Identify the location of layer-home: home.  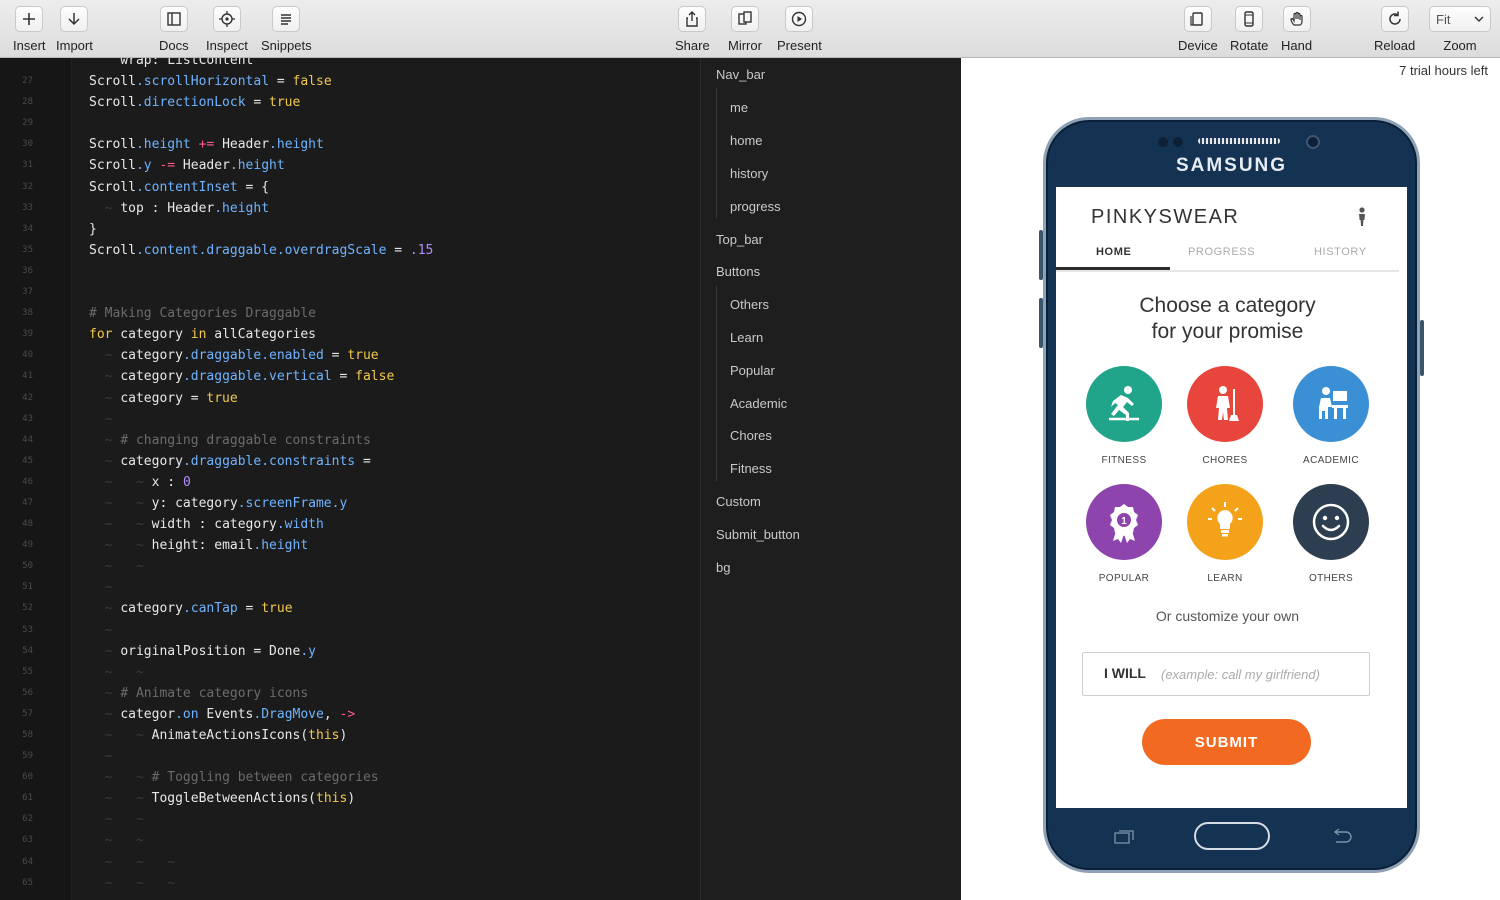
(746, 140).